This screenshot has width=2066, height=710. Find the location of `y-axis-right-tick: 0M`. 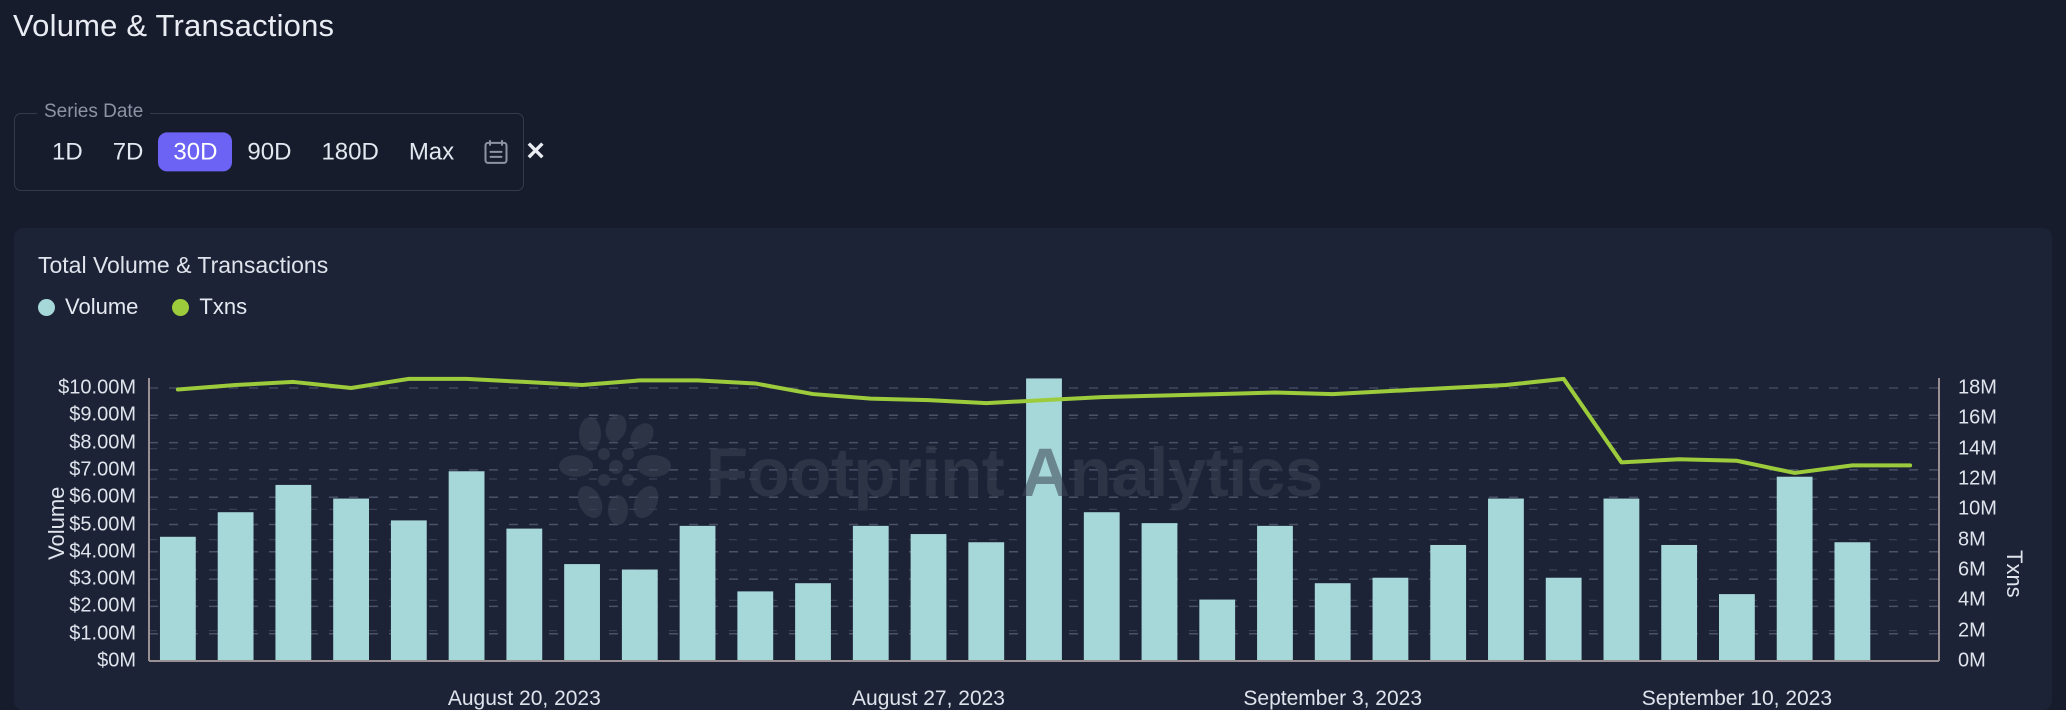

y-axis-right-tick: 0M is located at coordinates (1972, 660).